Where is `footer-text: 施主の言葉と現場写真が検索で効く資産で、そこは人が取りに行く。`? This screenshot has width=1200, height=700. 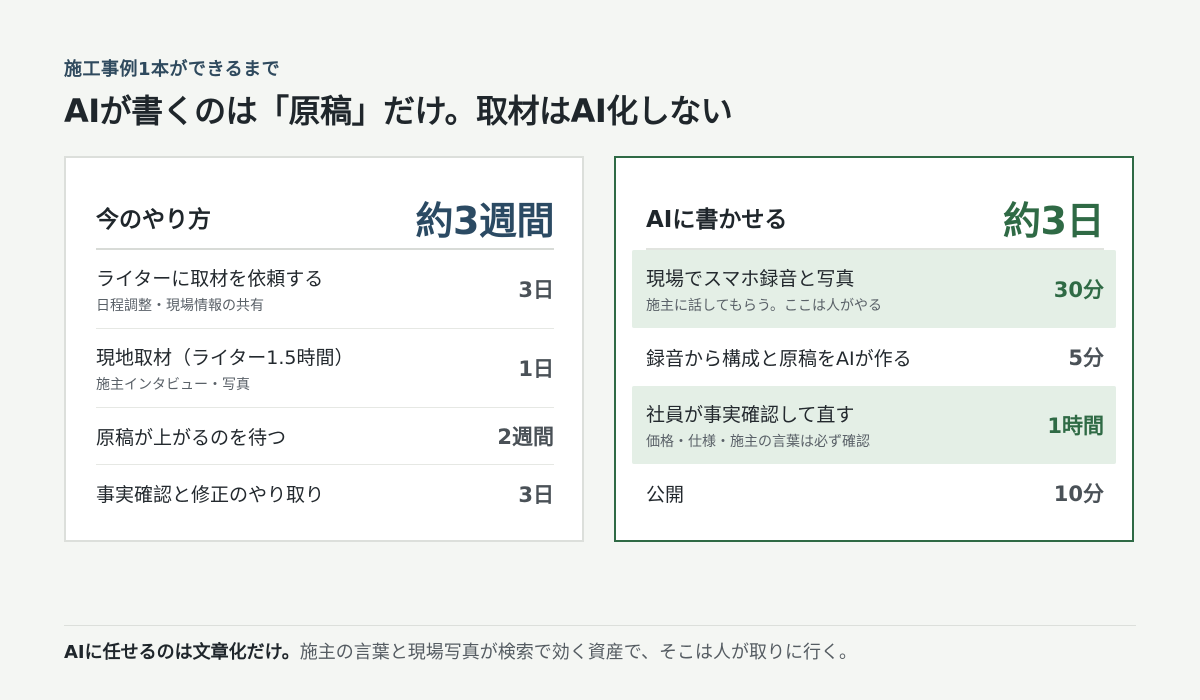 footer-text: 施主の言葉と現場写真が検索で効く資産で、そこは人が取りに行く。 is located at coordinates (578, 652).